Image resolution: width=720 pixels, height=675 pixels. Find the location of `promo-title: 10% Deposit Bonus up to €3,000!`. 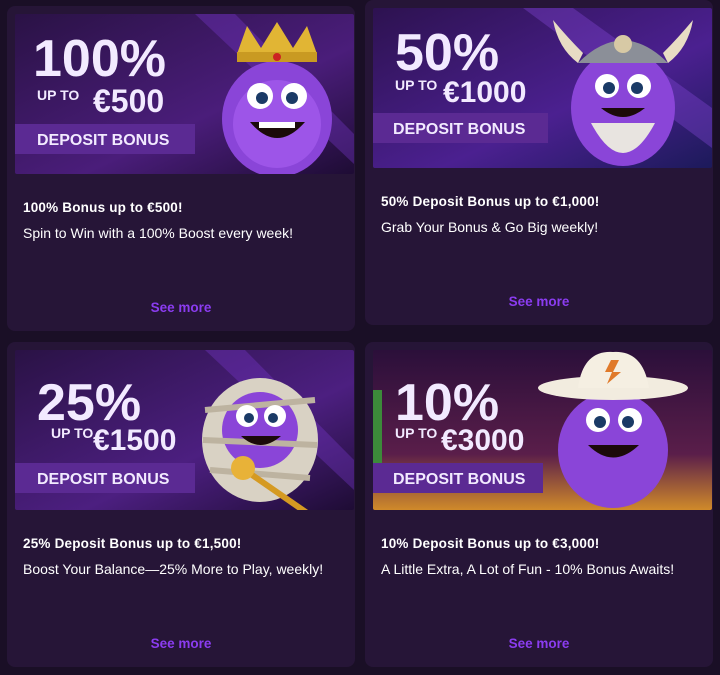

promo-title: 10% Deposit Bonus up to €3,000! is located at coordinates (490, 543).